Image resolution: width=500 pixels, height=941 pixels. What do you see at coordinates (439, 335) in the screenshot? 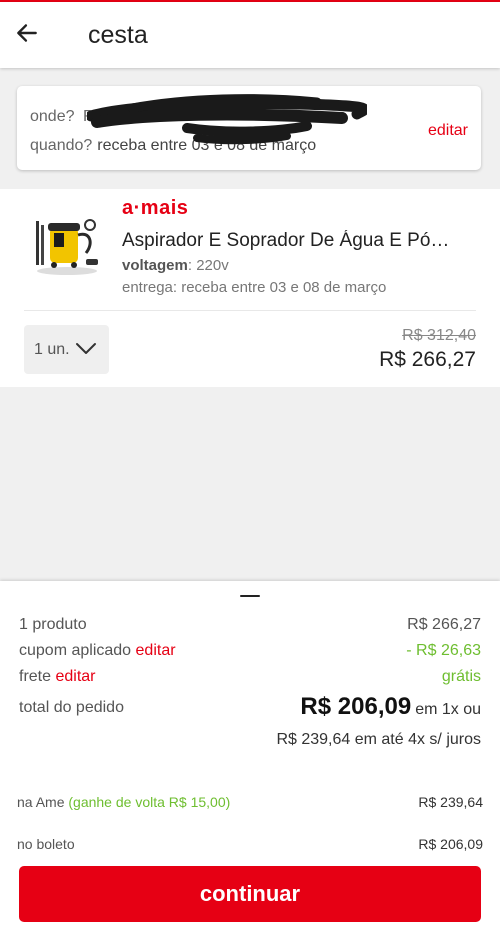
I see `old-price: R$ 312,40` at bounding box center [439, 335].